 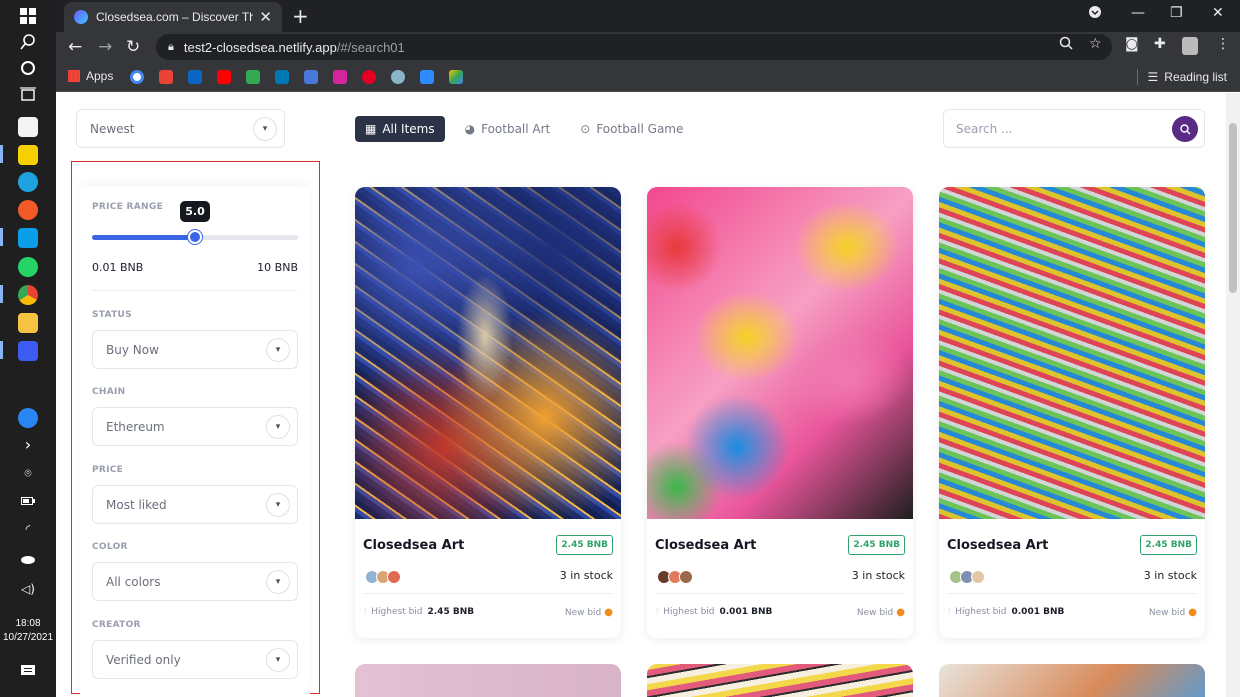 What do you see at coordinates (28, 323) in the screenshot?
I see `file-explorer-icon` at bounding box center [28, 323].